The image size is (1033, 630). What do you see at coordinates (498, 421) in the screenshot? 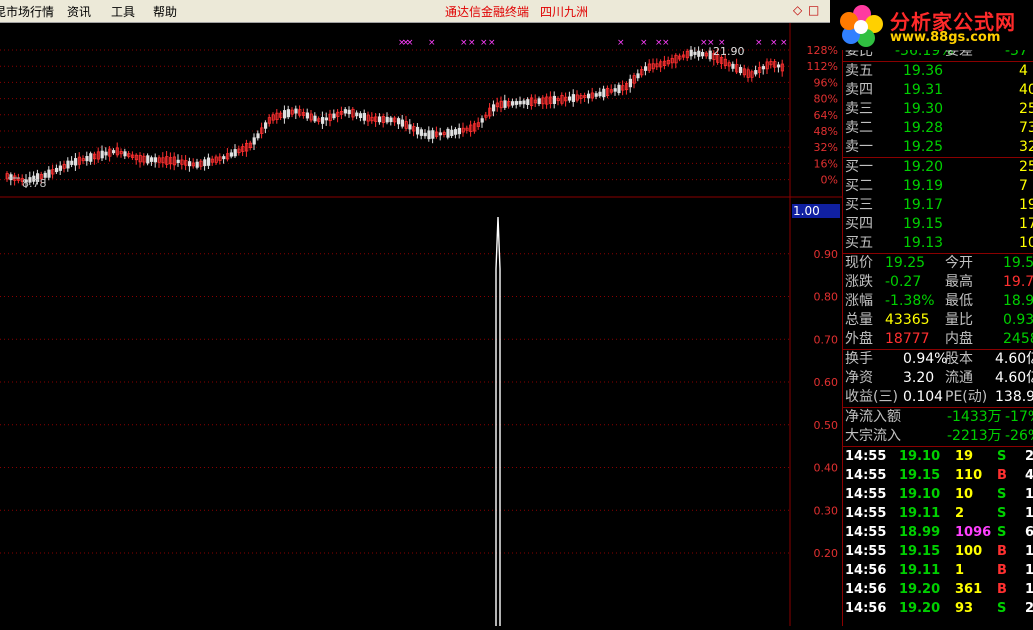
I see `indicator-line` at bounding box center [498, 421].